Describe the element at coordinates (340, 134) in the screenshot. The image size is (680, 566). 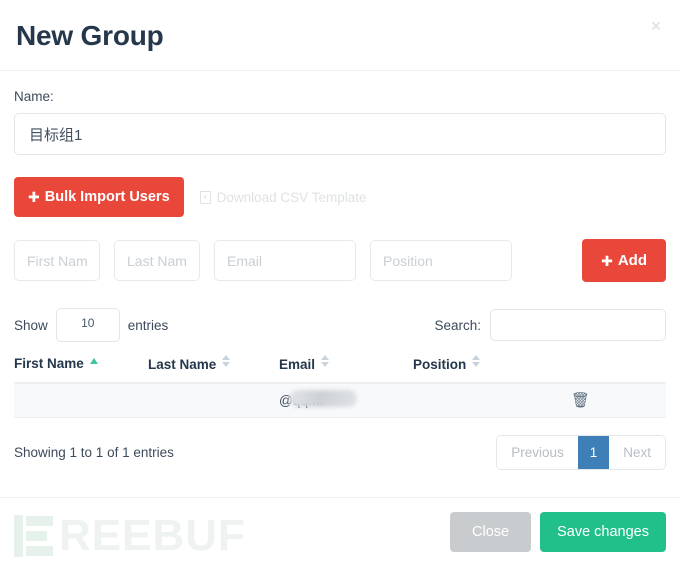
I see `group-name-input` at that location.